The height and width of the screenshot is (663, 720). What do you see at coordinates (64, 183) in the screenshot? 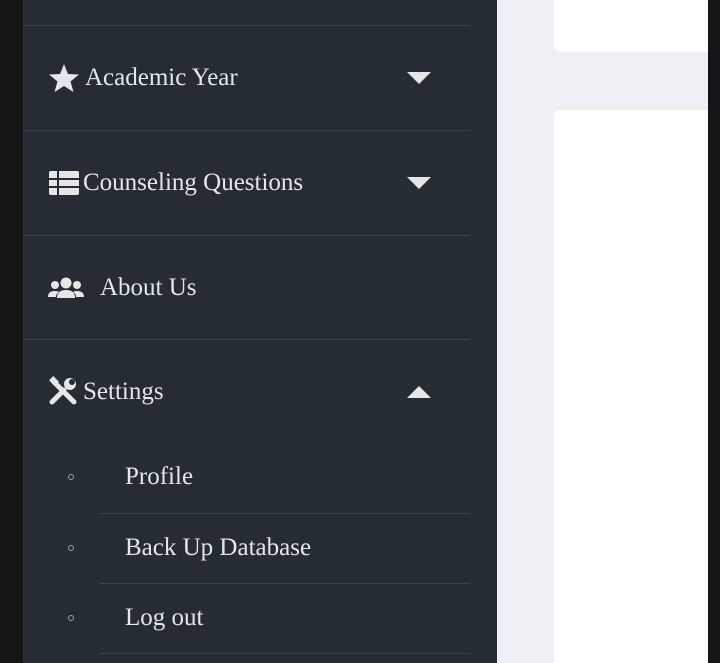
I see `table-icon` at bounding box center [64, 183].